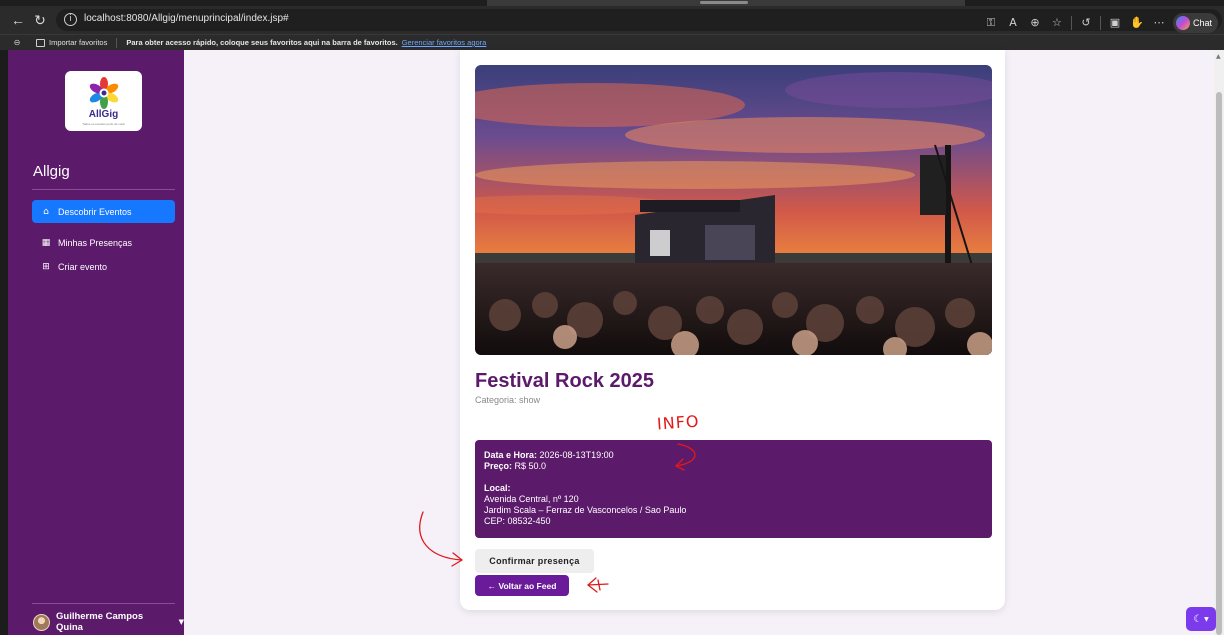  I want to click on price-label: Preço:, so click(498, 466).